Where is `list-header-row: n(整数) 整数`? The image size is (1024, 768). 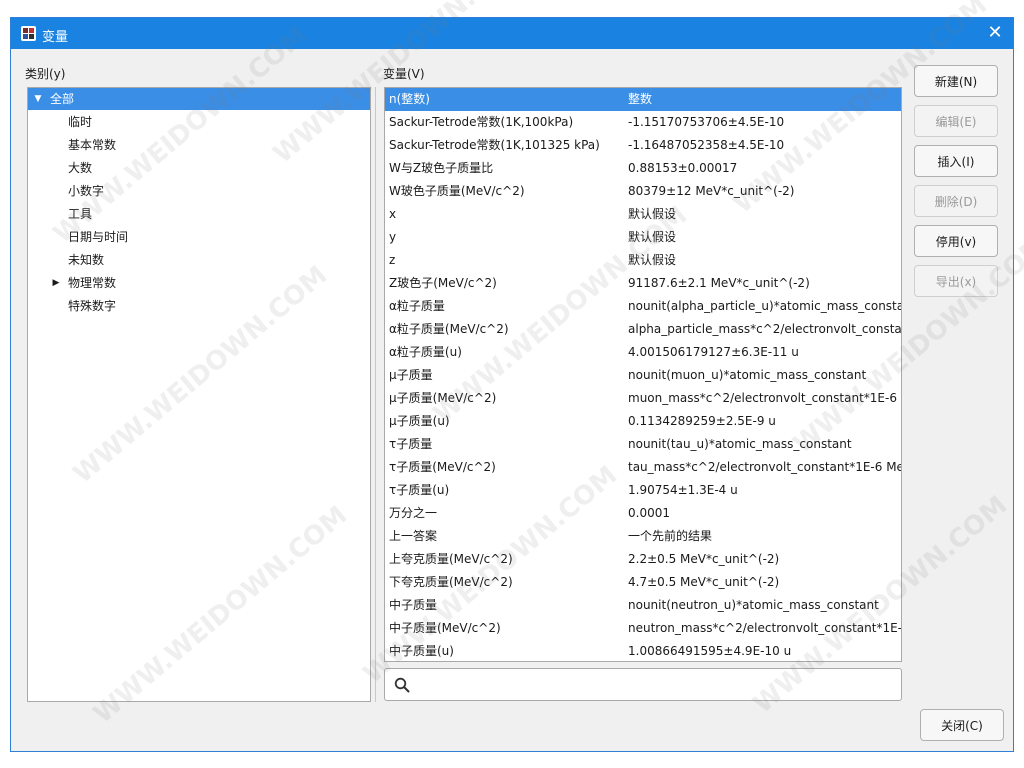 list-header-row: n(整数) 整数 is located at coordinates (643, 99).